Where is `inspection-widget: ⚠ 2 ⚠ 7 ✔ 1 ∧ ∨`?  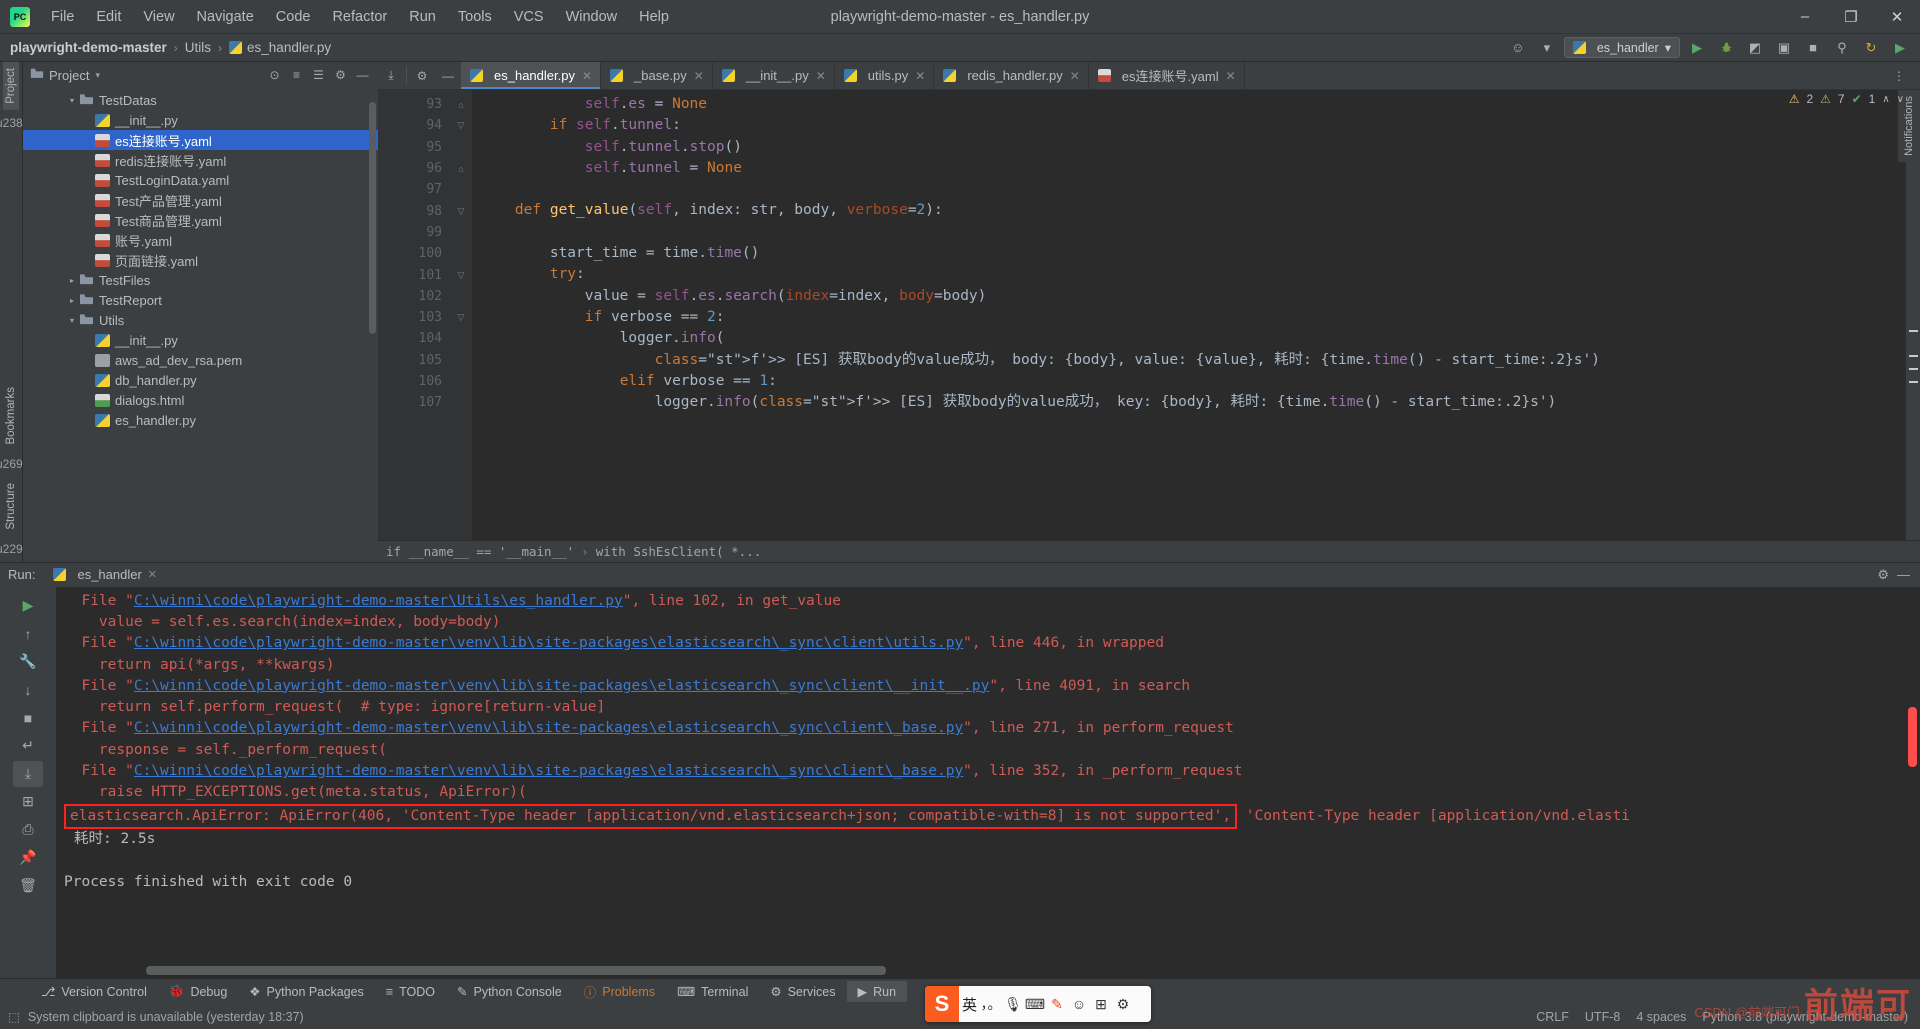 inspection-widget: ⚠ 2 ⚠ 7 ✔ 1 ∧ ∨ is located at coordinates (1846, 99).